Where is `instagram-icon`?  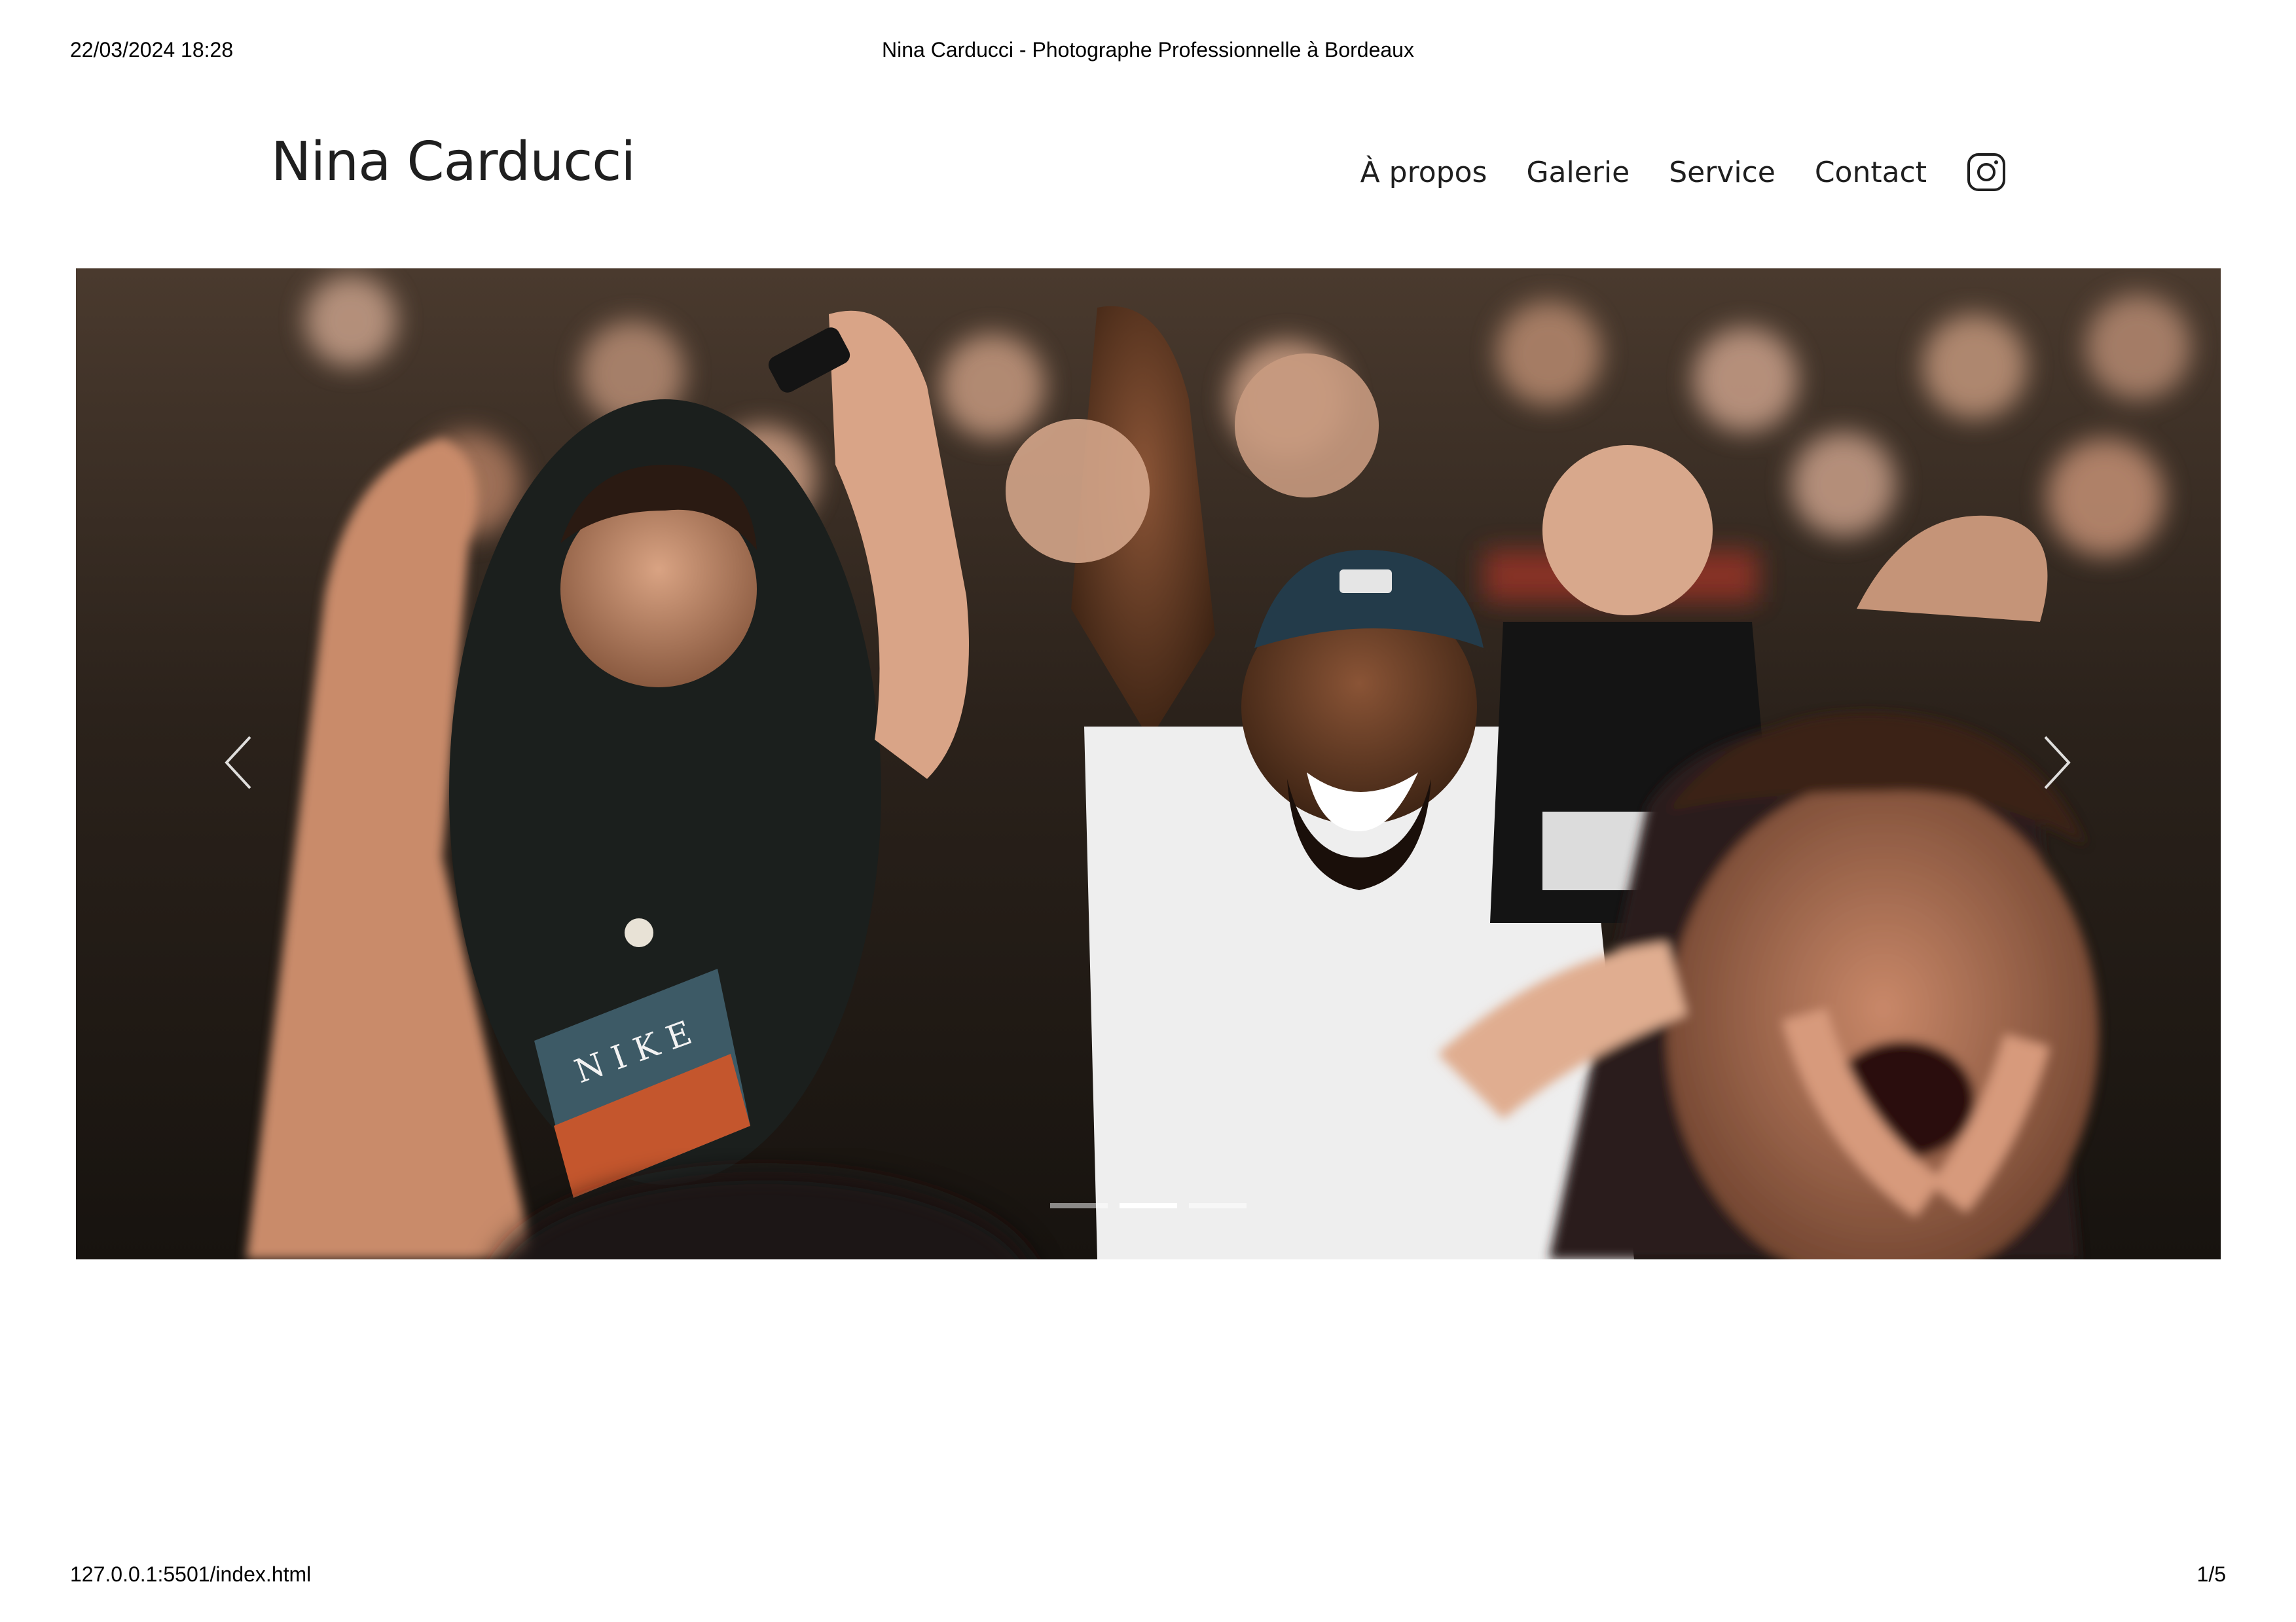 instagram-icon is located at coordinates (1986, 172).